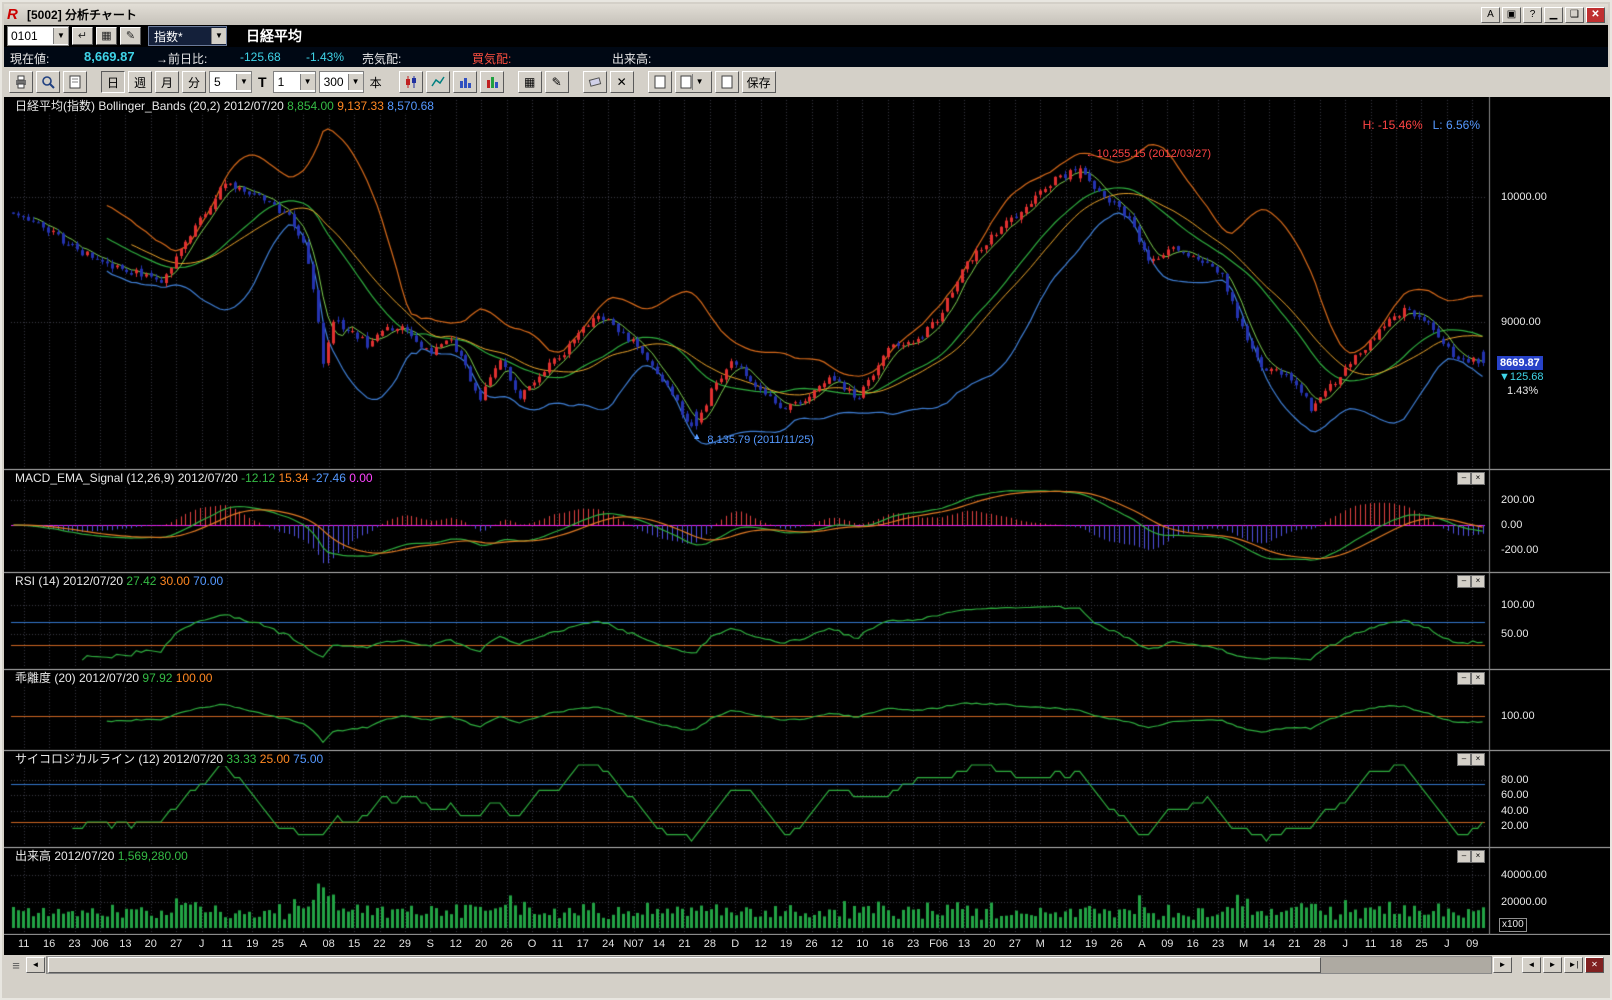 Image resolution: width=1612 pixels, height=1000 pixels. What do you see at coordinates (230, 82) in the screenshot?
I see `interval-select: 5 ▼` at bounding box center [230, 82].